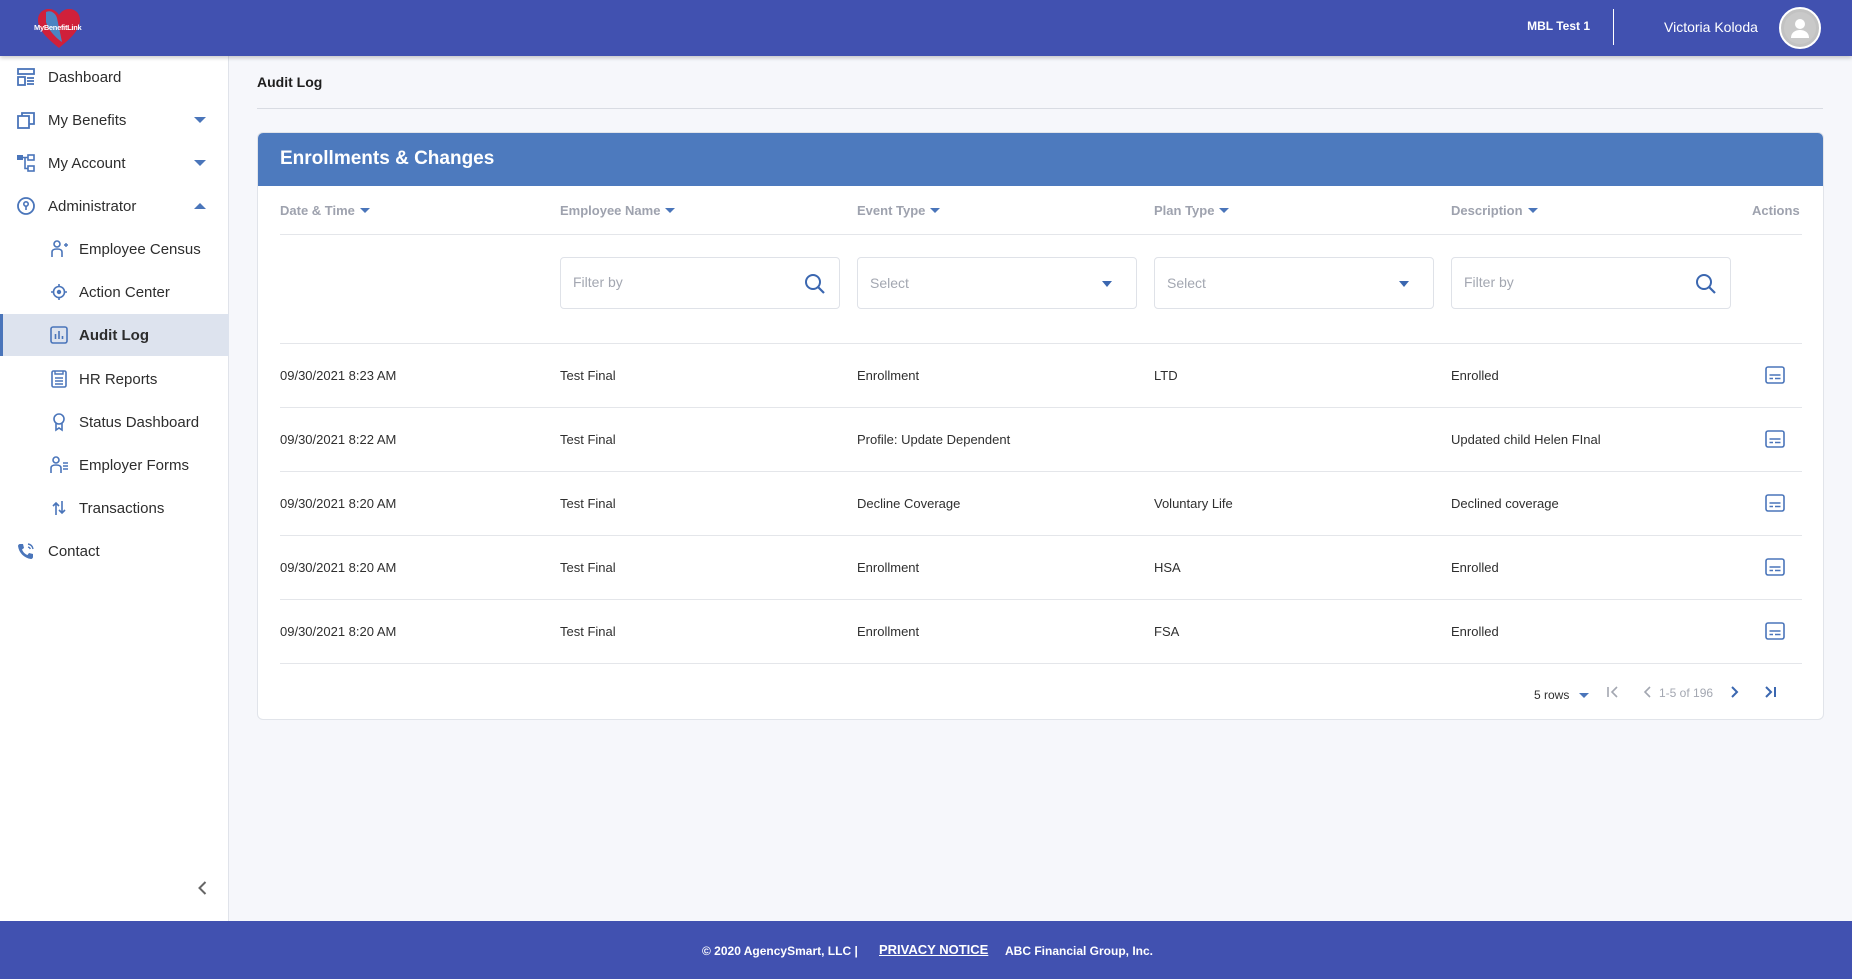 The width and height of the screenshot is (1852, 979). What do you see at coordinates (1494, 210) in the screenshot?
I see `column-header-description: Description` at bounding box center [1494, 210].